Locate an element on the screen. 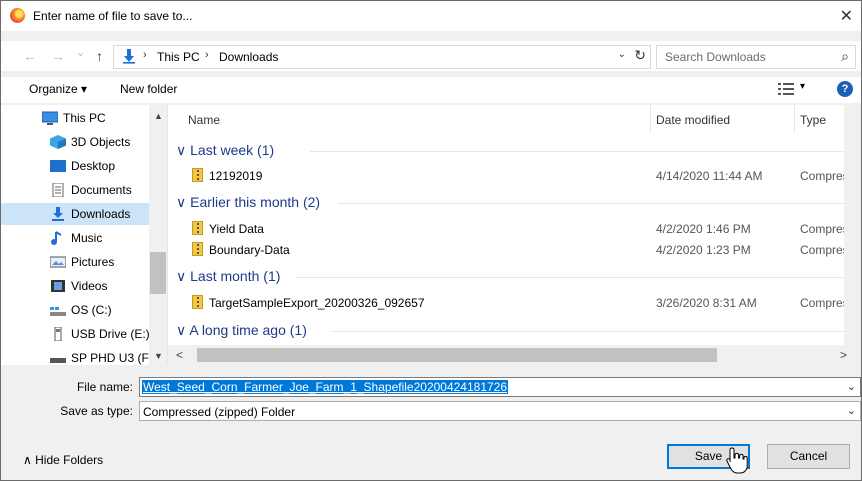 The width and height of the screenshot is (862, 481). help-icon: ? is located at coordinates (845, 89).